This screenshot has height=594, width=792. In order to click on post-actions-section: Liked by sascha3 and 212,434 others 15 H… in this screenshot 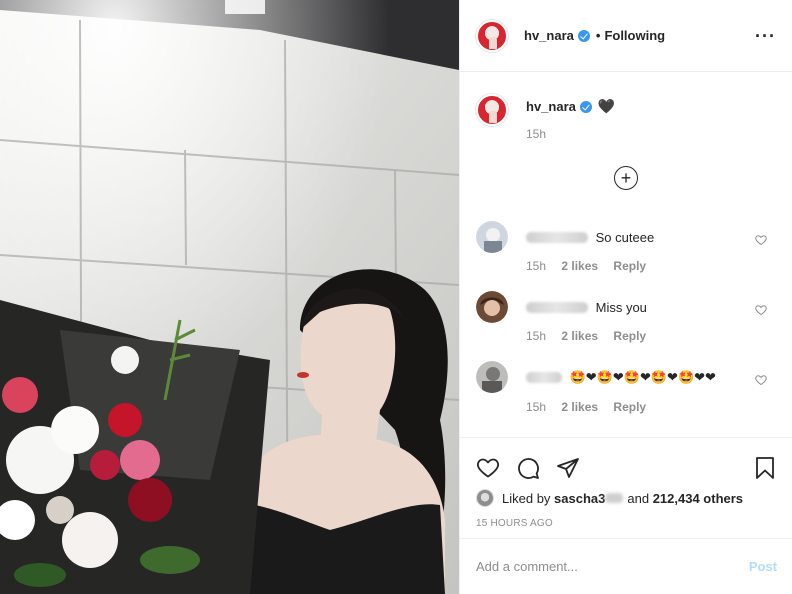, I will do `click(626, 483)`.